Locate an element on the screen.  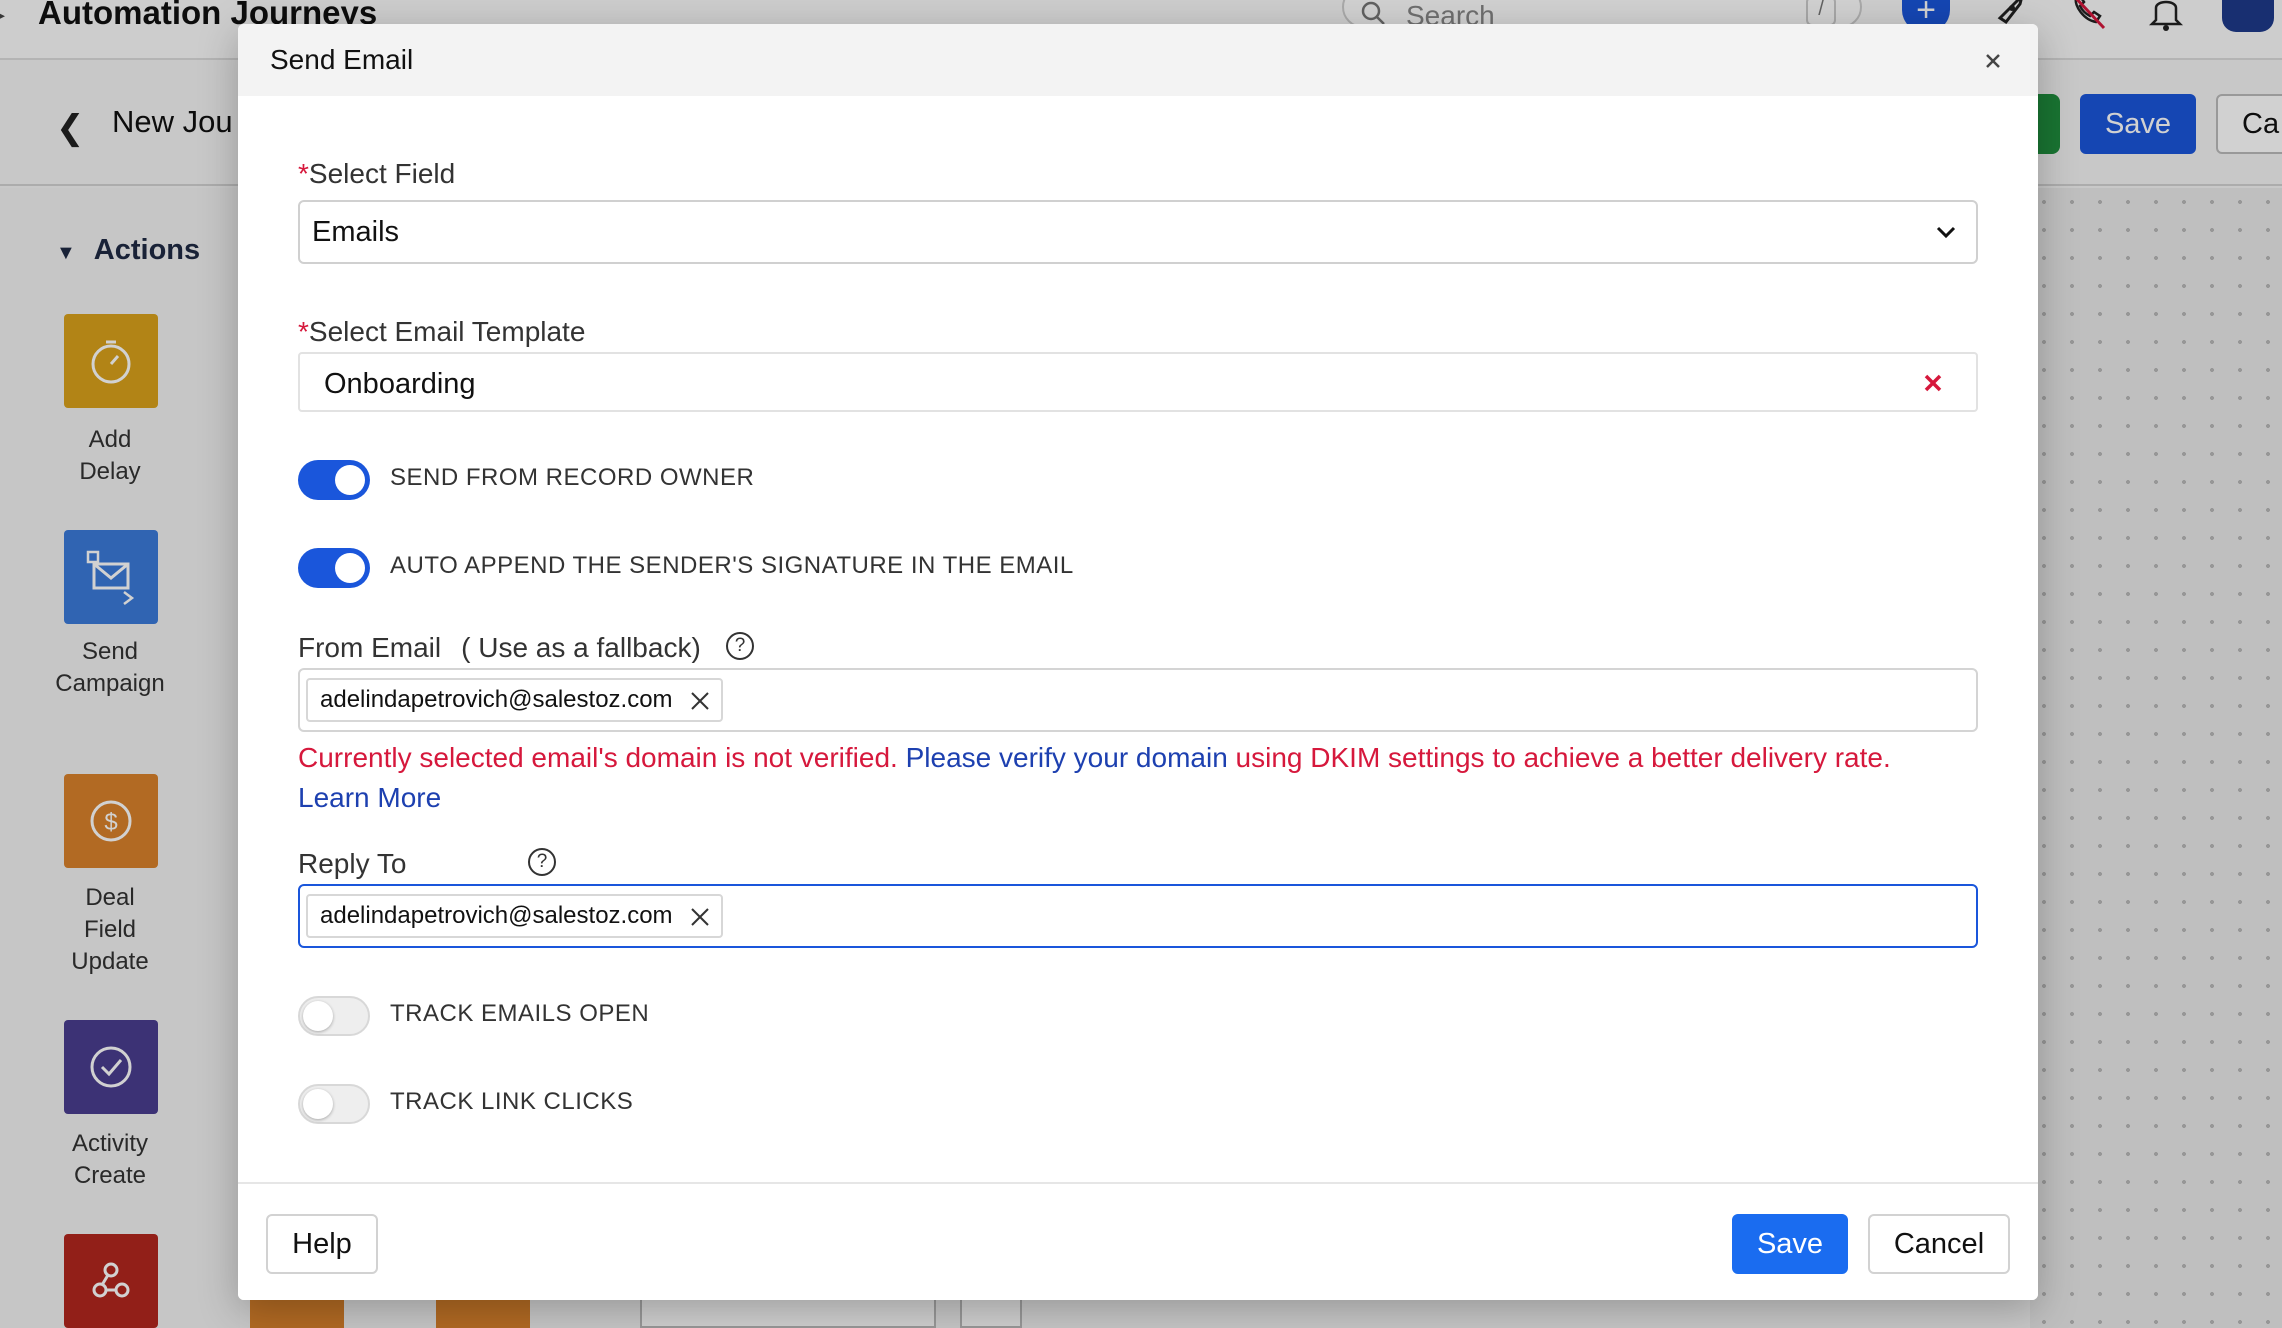
reply-to-input: adelindapetrovich@salestoz.com is located at coordinates (1138, 916).